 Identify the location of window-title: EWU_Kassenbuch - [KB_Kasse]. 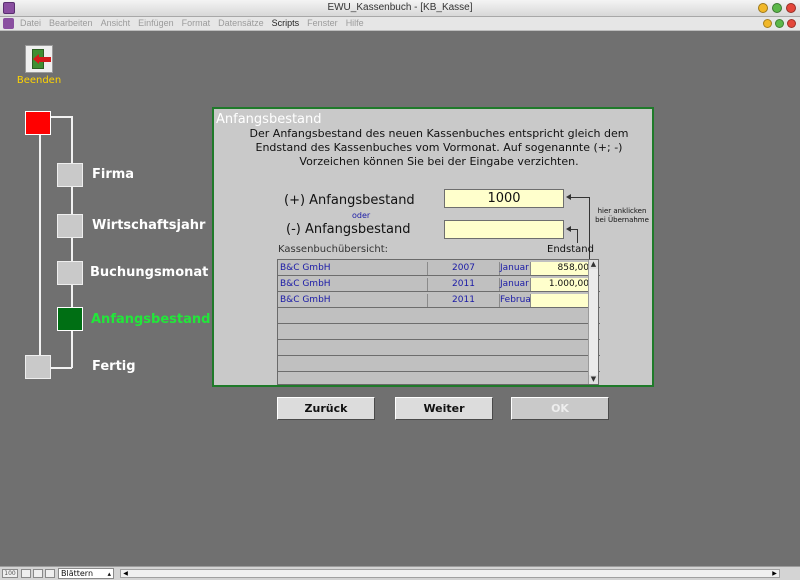
(400, 7).